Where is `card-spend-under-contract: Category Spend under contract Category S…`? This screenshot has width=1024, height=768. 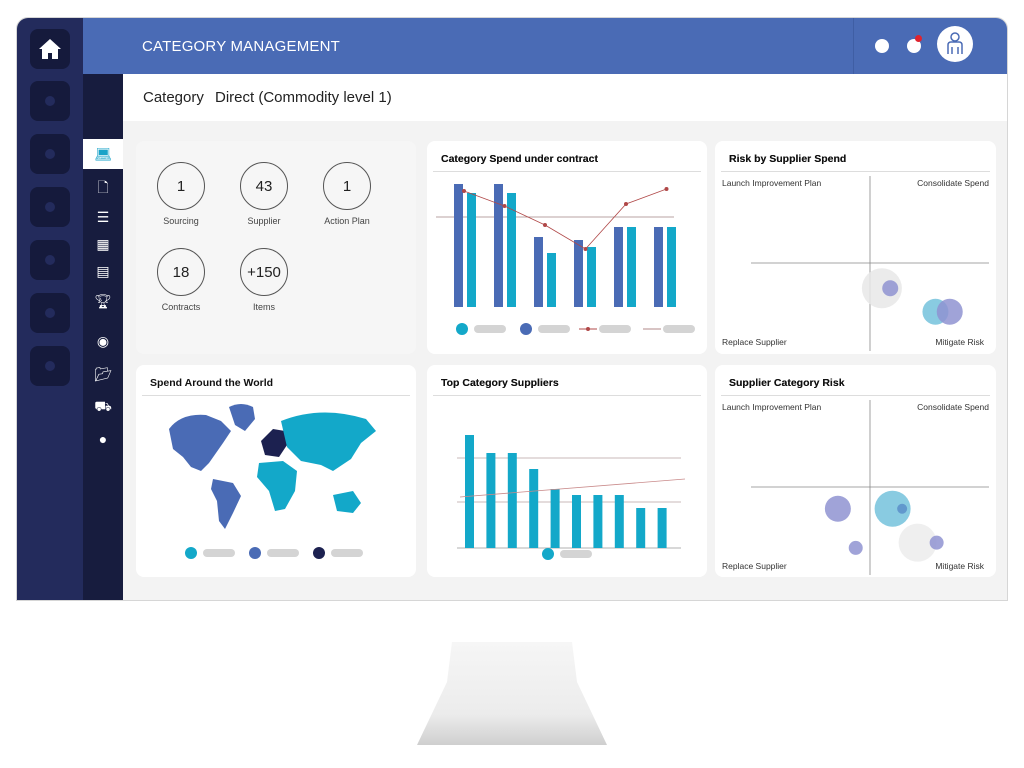 card-spend-under-contract: Category Spend under contract Category S… is located at coordinates (567, 247).